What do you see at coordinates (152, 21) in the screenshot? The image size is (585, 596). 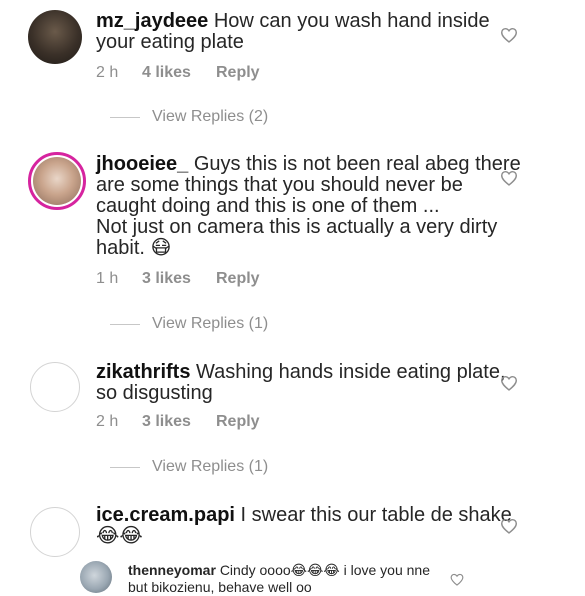 I see `comment-username: mz_jaydeee` at bounding box center [152, 21].